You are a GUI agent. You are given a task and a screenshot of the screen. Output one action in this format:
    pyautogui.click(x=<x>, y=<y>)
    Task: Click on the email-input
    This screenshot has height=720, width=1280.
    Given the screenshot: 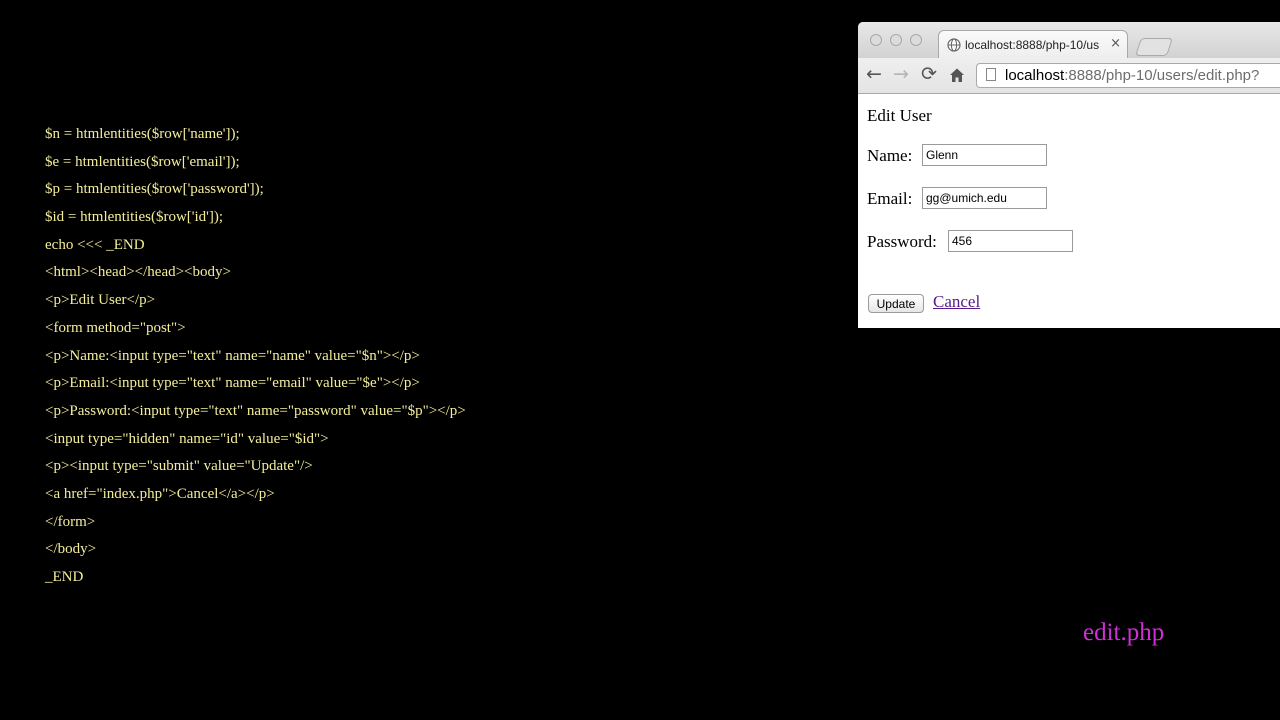 What is the action you would take?
    pyautogui.click(x=984, y=198)
    